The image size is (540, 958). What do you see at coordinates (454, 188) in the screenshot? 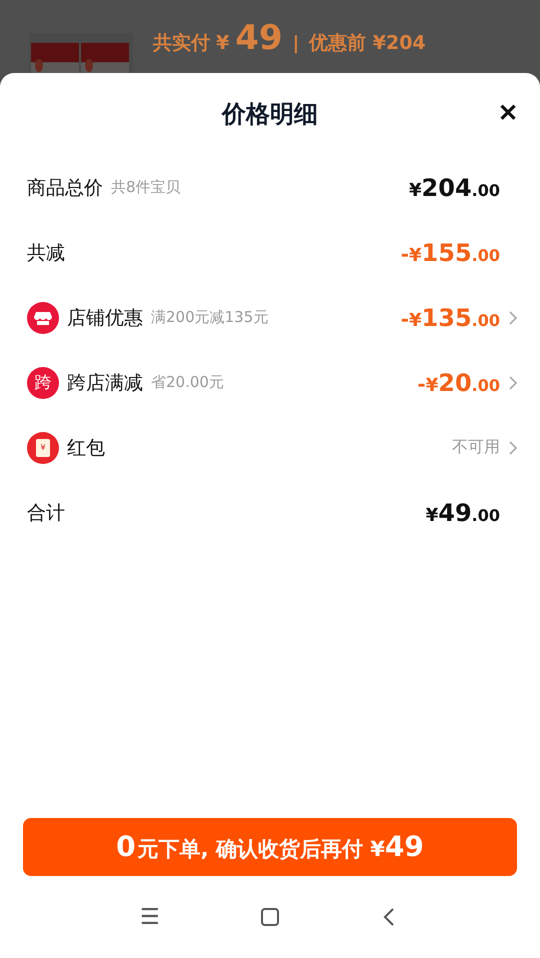
I see `amount: ¥204.00` at bounding box center [454, 188].